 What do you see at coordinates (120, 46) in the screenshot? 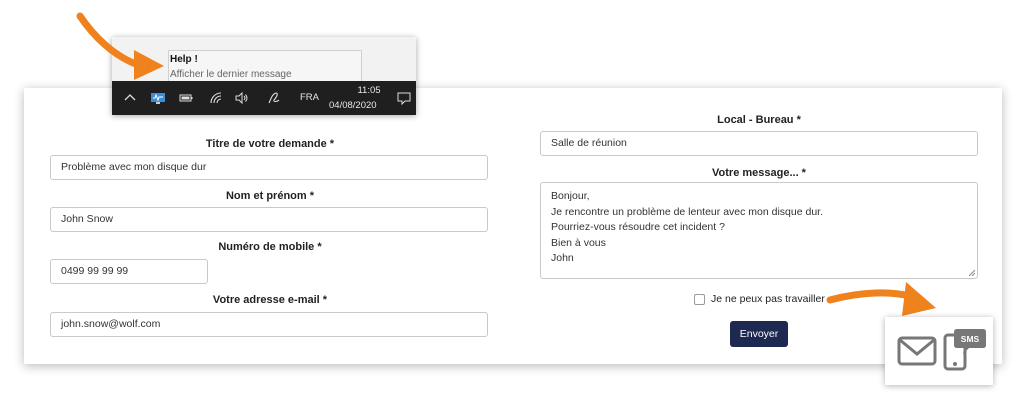
I see `arrow-to-tray-icon` at bounding box center [120, 46].